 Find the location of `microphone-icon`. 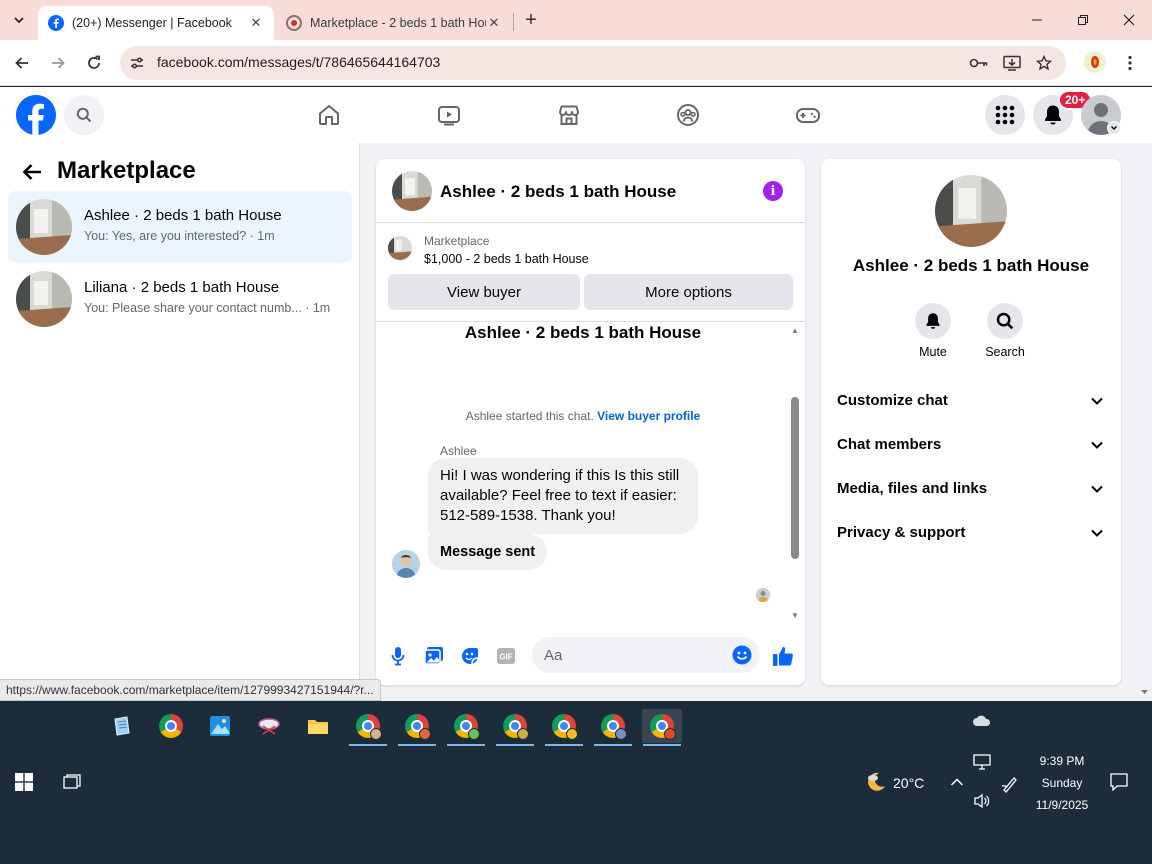

microphone-icon is located at coordinates (398, 656).